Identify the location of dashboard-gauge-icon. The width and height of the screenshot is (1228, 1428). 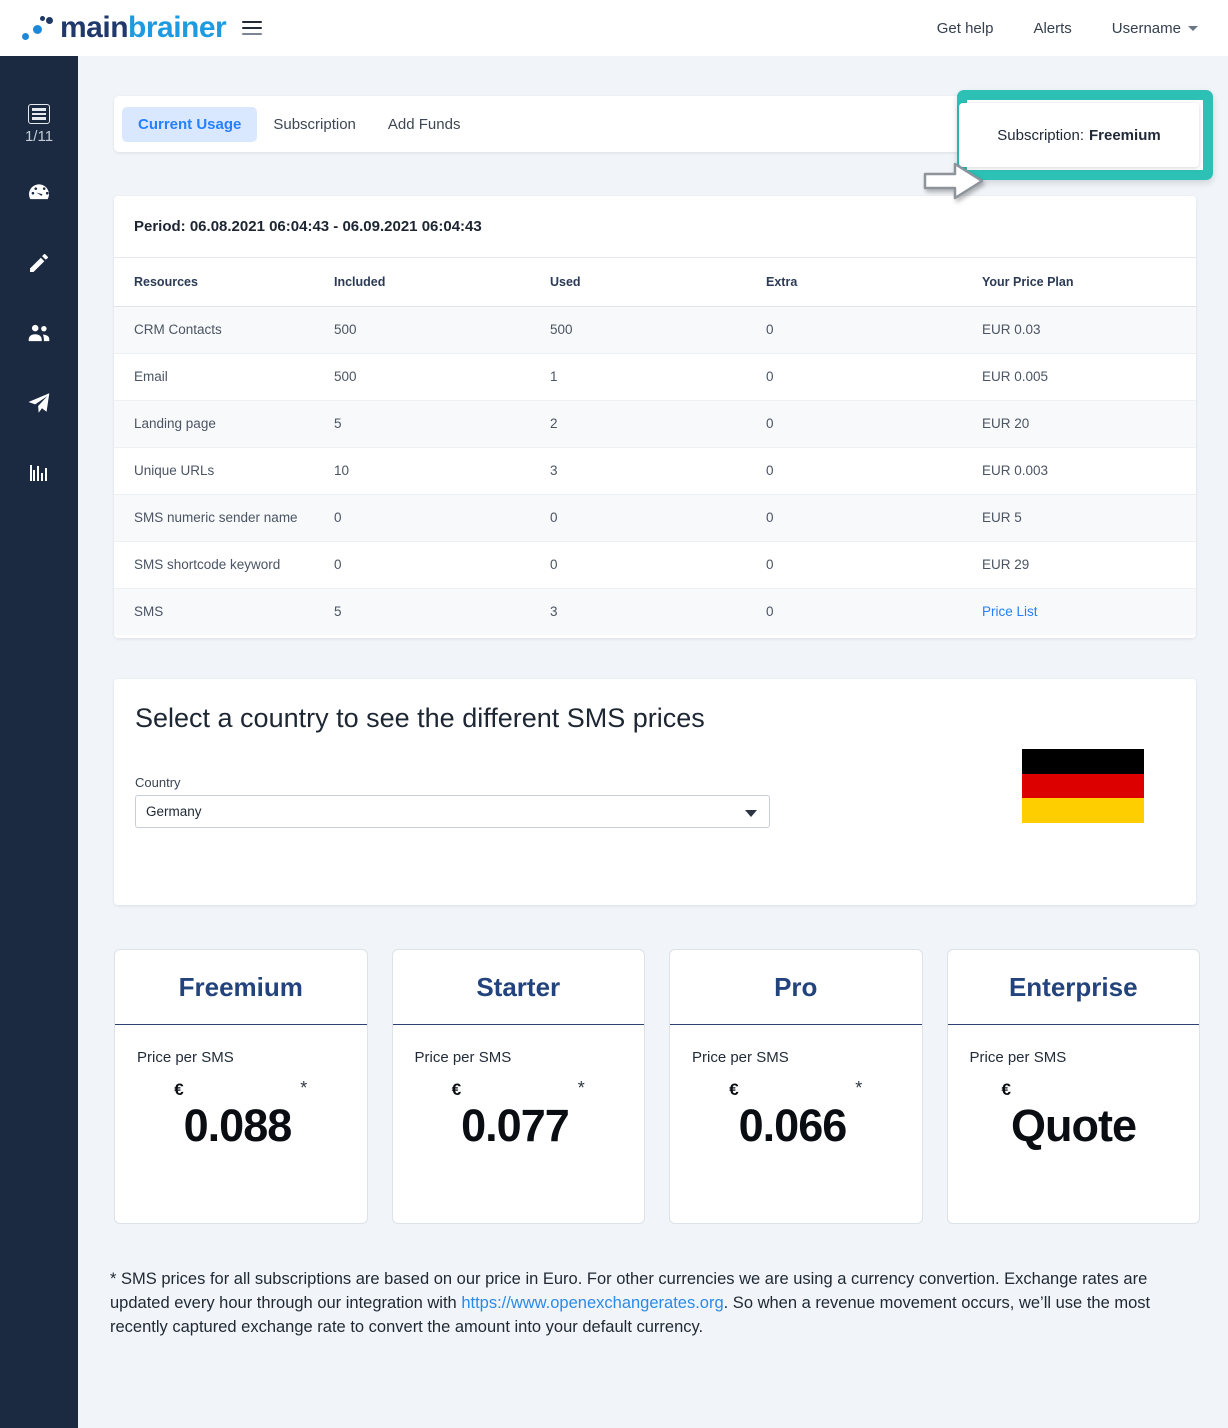
(39, 195).